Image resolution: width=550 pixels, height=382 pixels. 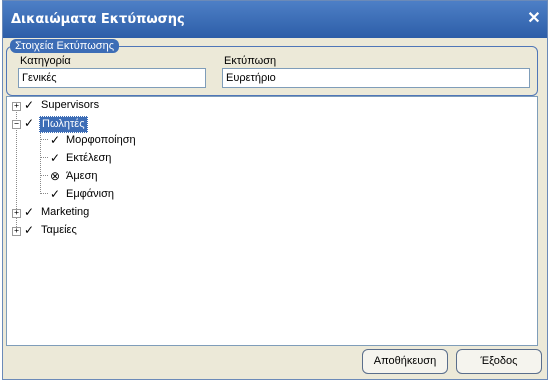 I want to click on tree-item-sales: Πωλητές, so click(x=63, y=124).